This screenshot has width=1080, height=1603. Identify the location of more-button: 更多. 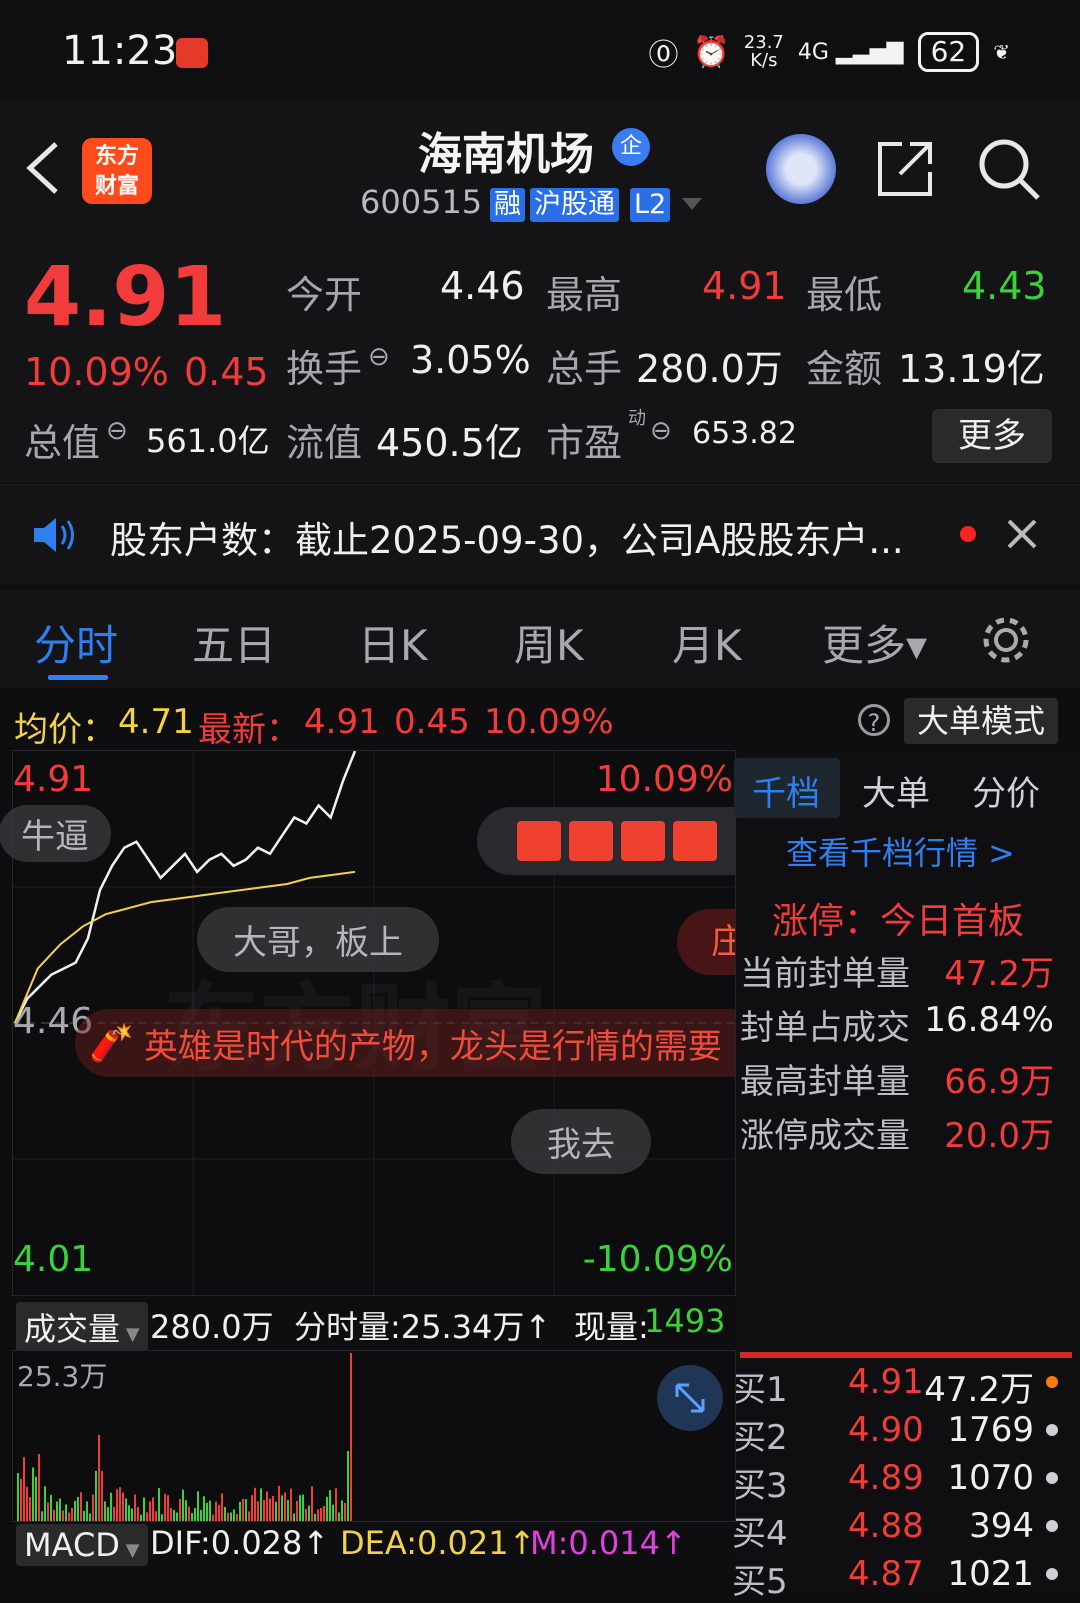
(992, 436).